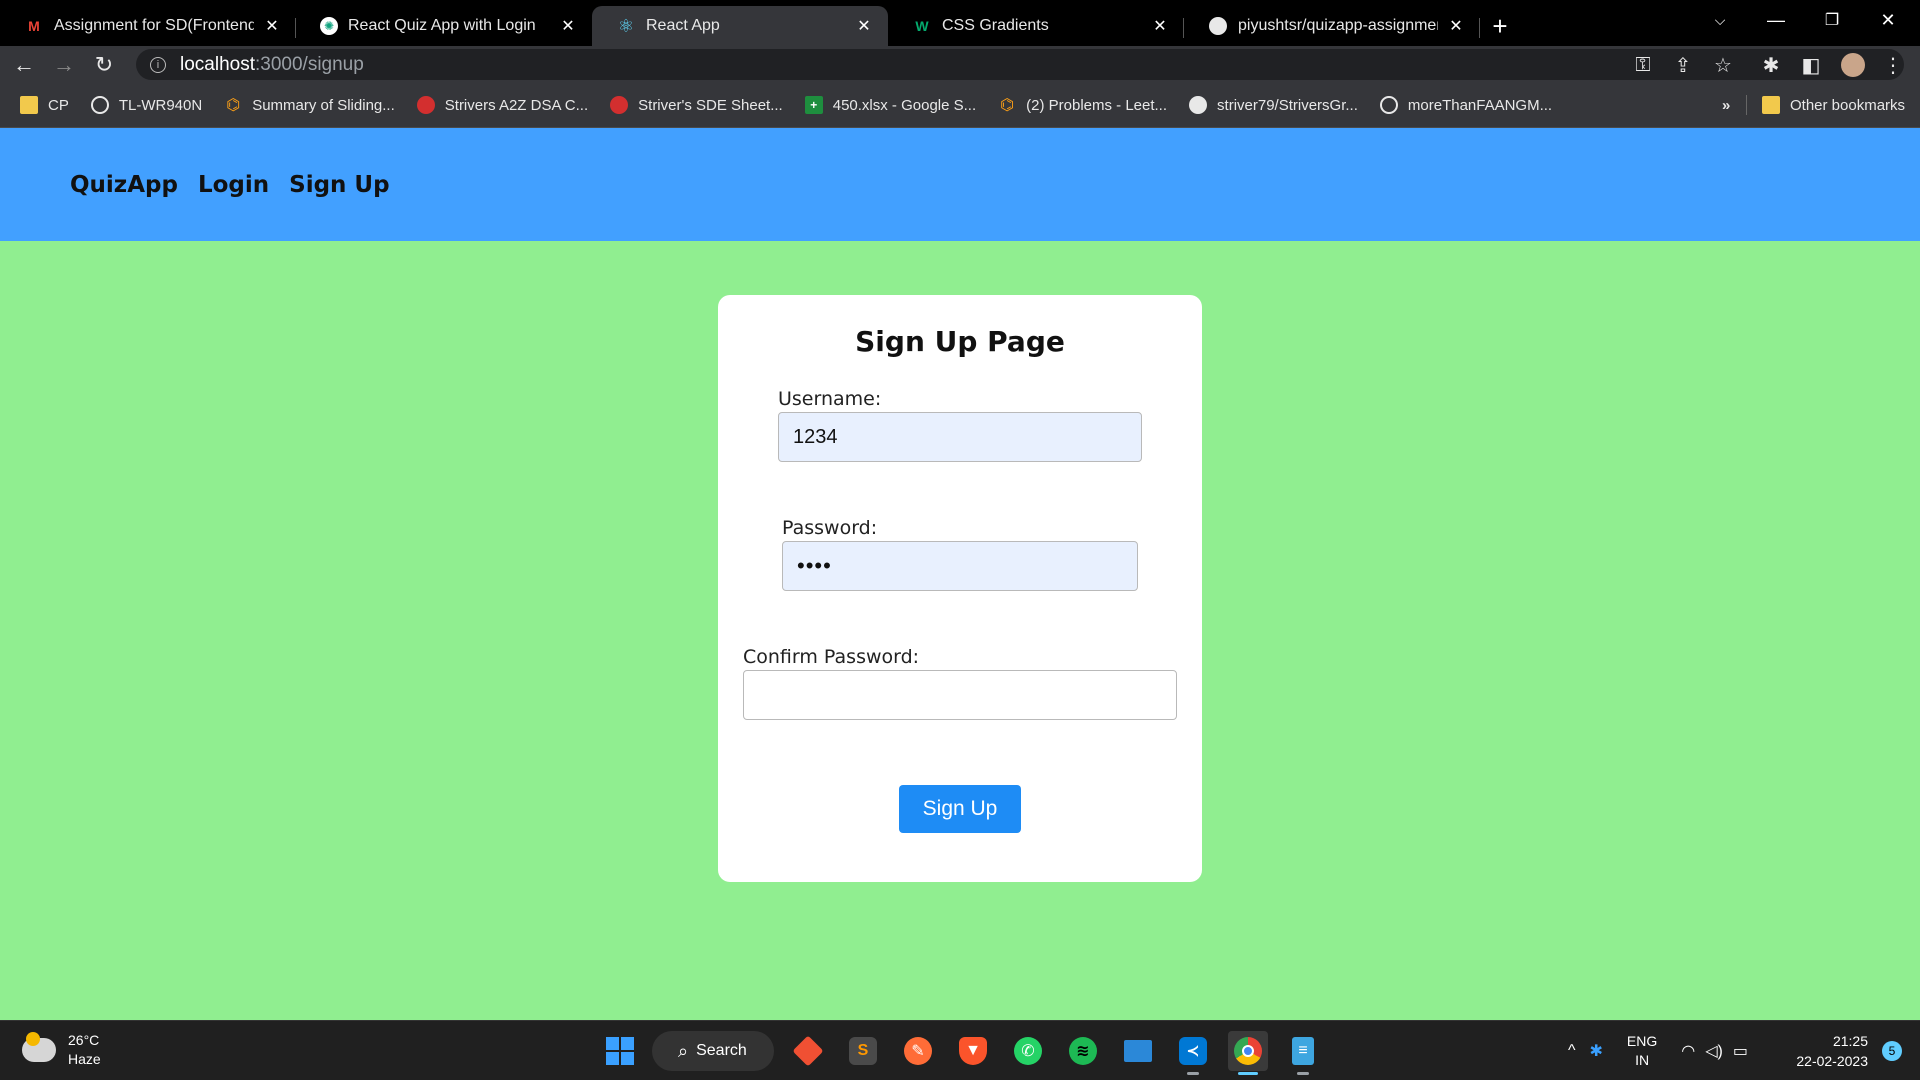 The height and width of the screenshot is (1080, 1920). What do you see at coordinates (309, 64) in the screenshot?
I see `url-path: :3000/signup` at bounding box center [309, 64].